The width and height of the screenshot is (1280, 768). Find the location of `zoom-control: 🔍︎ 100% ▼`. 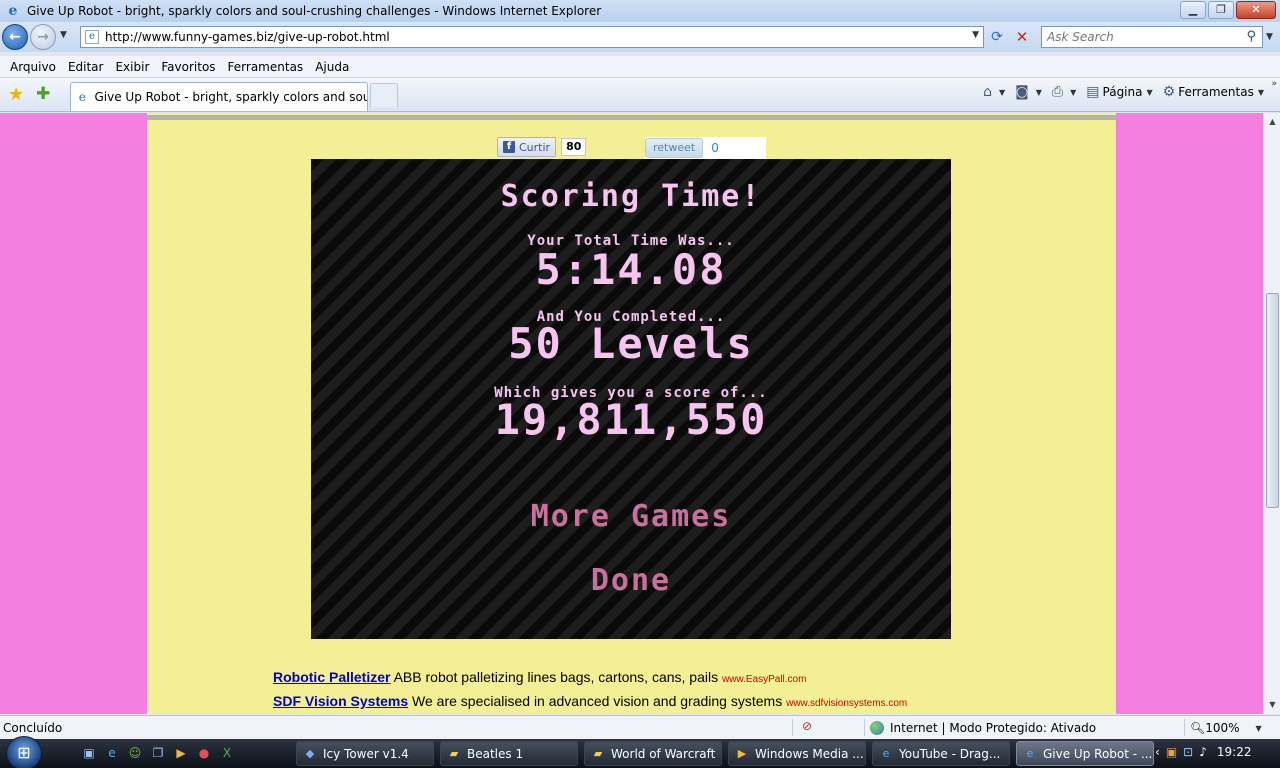

zoom-control: 🔍︎ 100% ▼ is located at coordinates (1226, 728).